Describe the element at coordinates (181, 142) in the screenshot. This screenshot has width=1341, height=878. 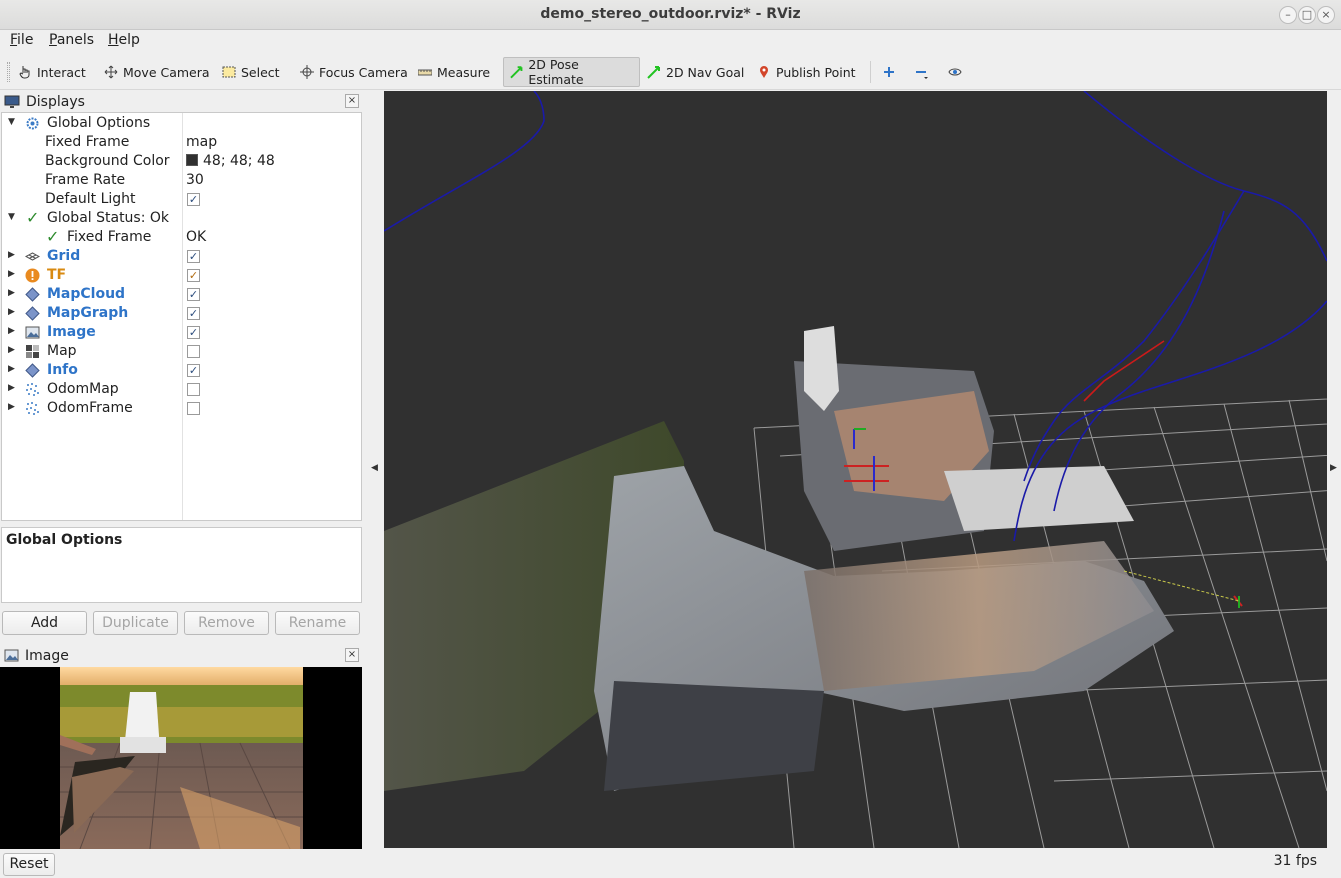
I see `tree-row-fixed-frame: Fixed Frame map` at that location.